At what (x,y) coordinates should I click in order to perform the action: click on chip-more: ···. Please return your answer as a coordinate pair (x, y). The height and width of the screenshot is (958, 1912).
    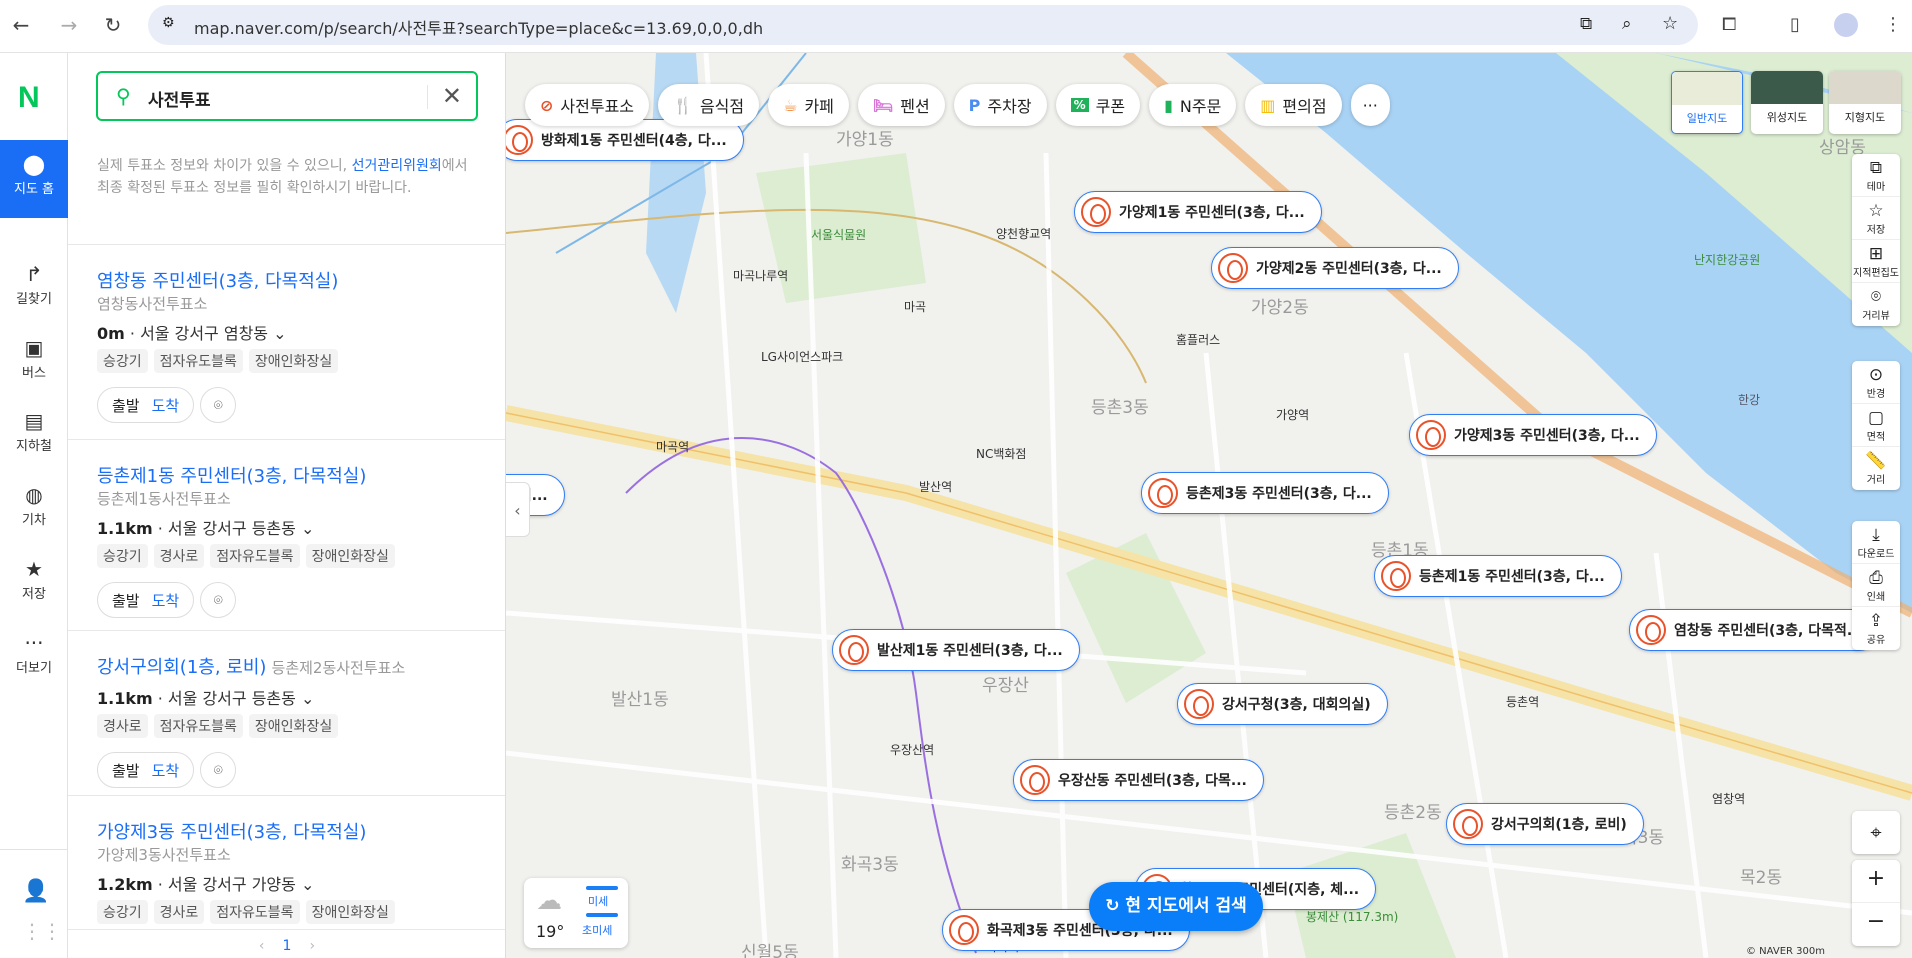
    Looking at the image, I should click on (1370, 105).